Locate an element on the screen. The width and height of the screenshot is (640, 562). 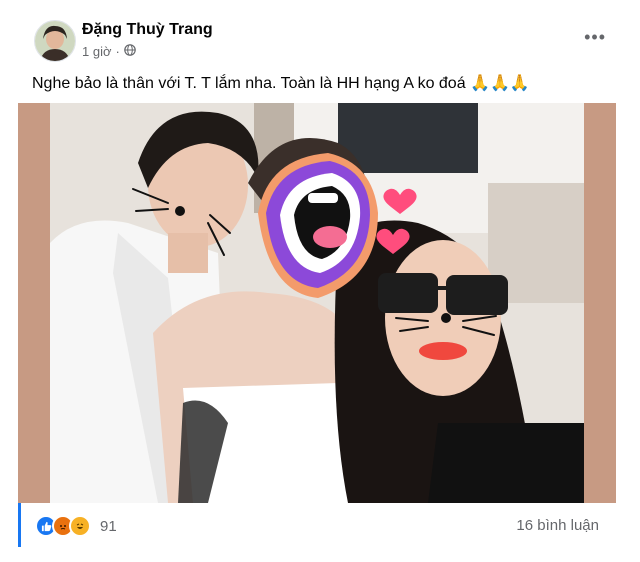
post-time: 1 giờ is located at coordinates (97, 51).